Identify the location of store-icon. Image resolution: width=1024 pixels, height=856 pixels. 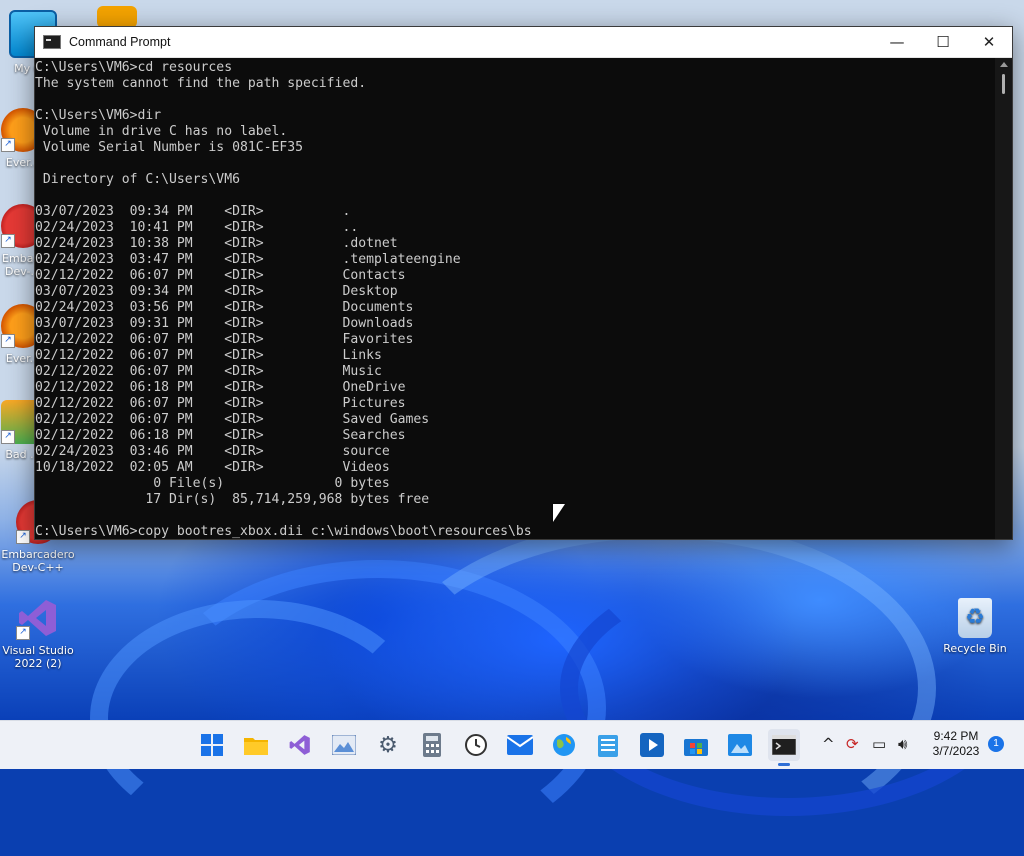
(696, 747).